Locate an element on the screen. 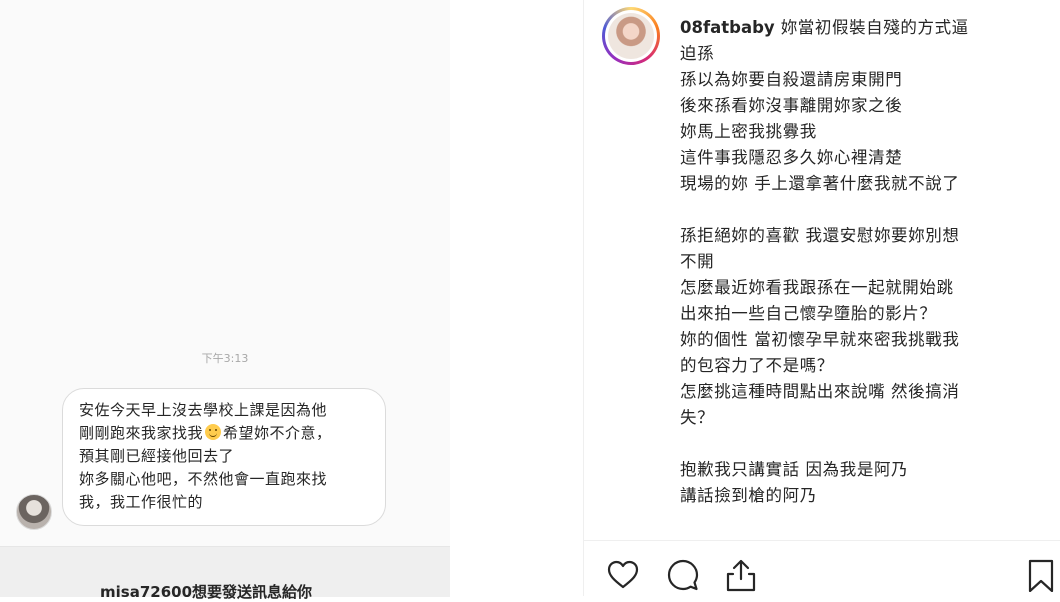 This screenshot has width=1060, height=602. comment-icon is located at coordinates (683, 575).